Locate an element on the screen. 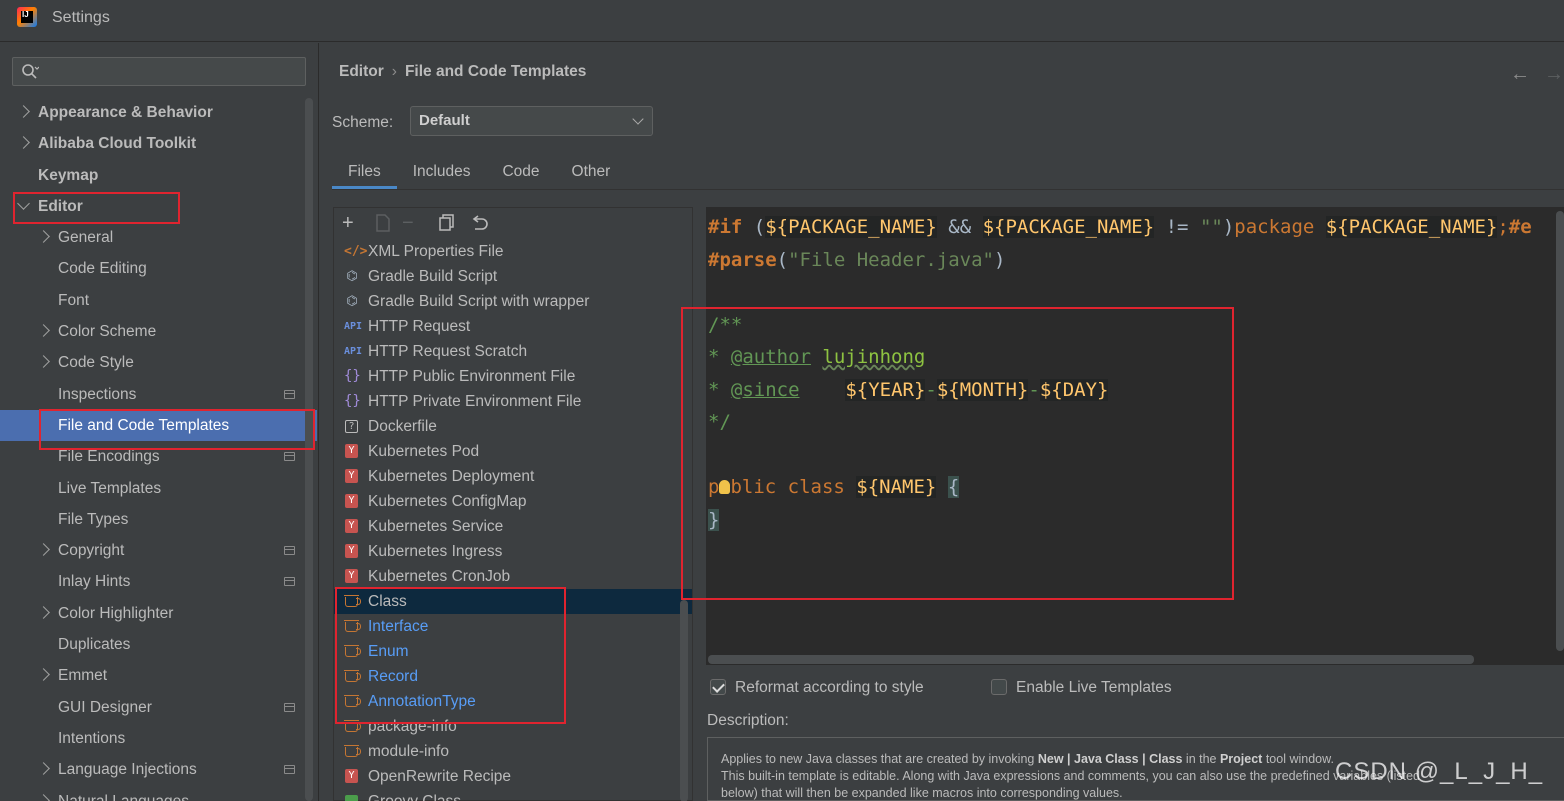 The image size is (1564, 801). template-item: Y Kubernetes Pod is located at coordinates (513, 451).